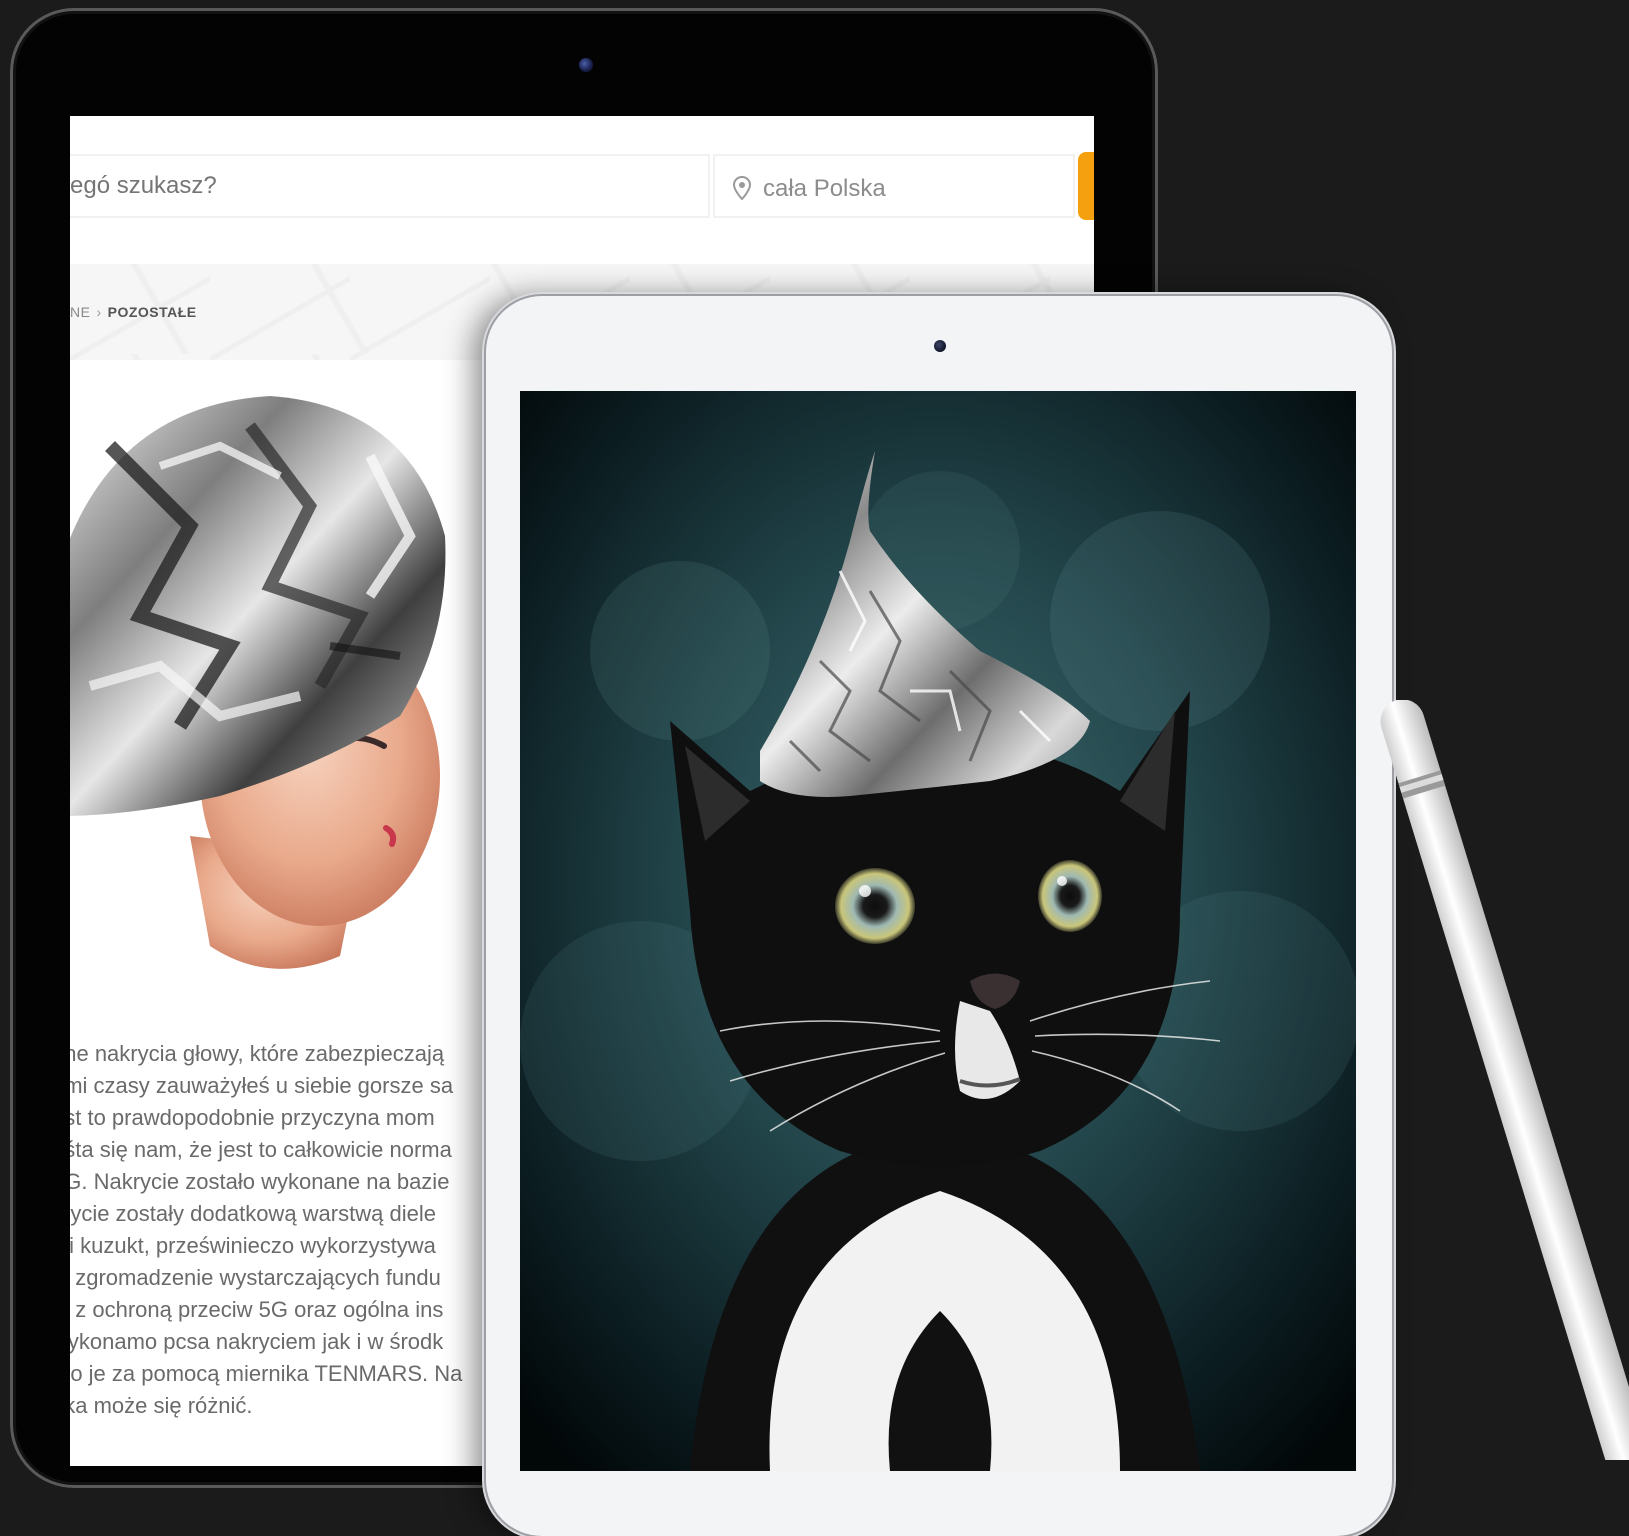 The image size is (1629, 1536). What do you see at coordinates (894, 186) in the screenshot?
I see `location-field: cała Polska` at bounding box center [894, 186].